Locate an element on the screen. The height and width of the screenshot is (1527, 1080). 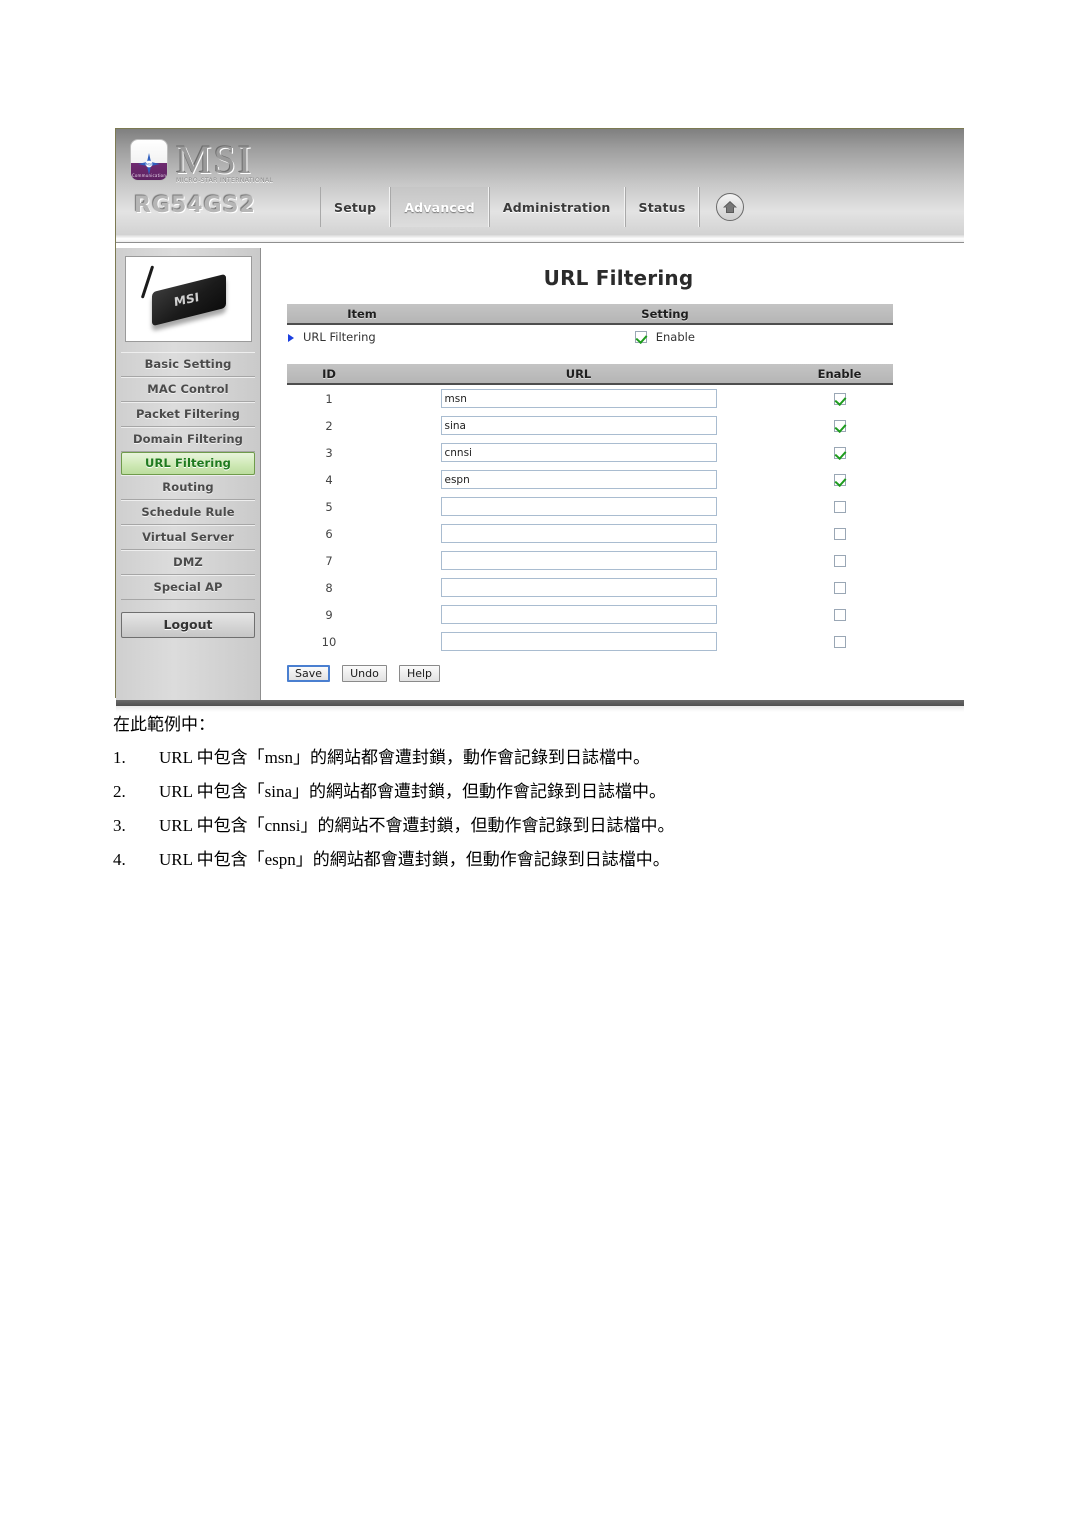
sidebar-item-mac-control: MAC Control is located at coordinates (188, 389).